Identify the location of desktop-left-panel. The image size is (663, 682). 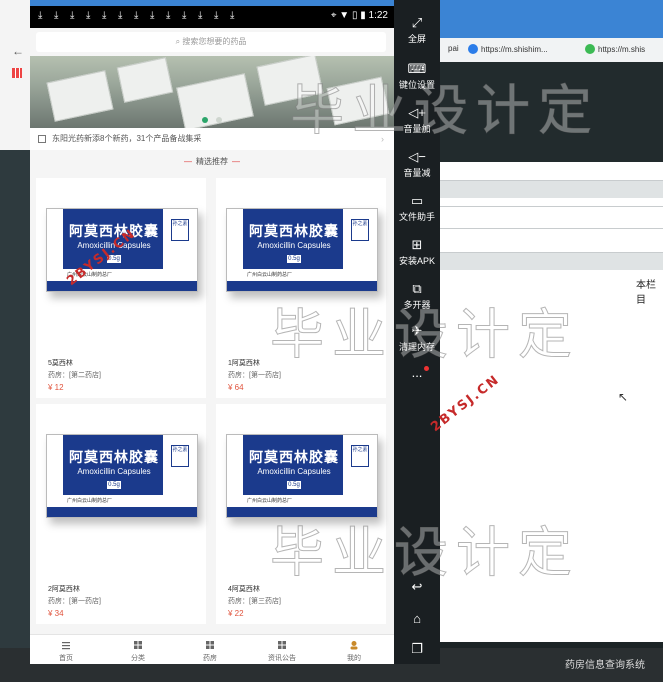
(15, 400).